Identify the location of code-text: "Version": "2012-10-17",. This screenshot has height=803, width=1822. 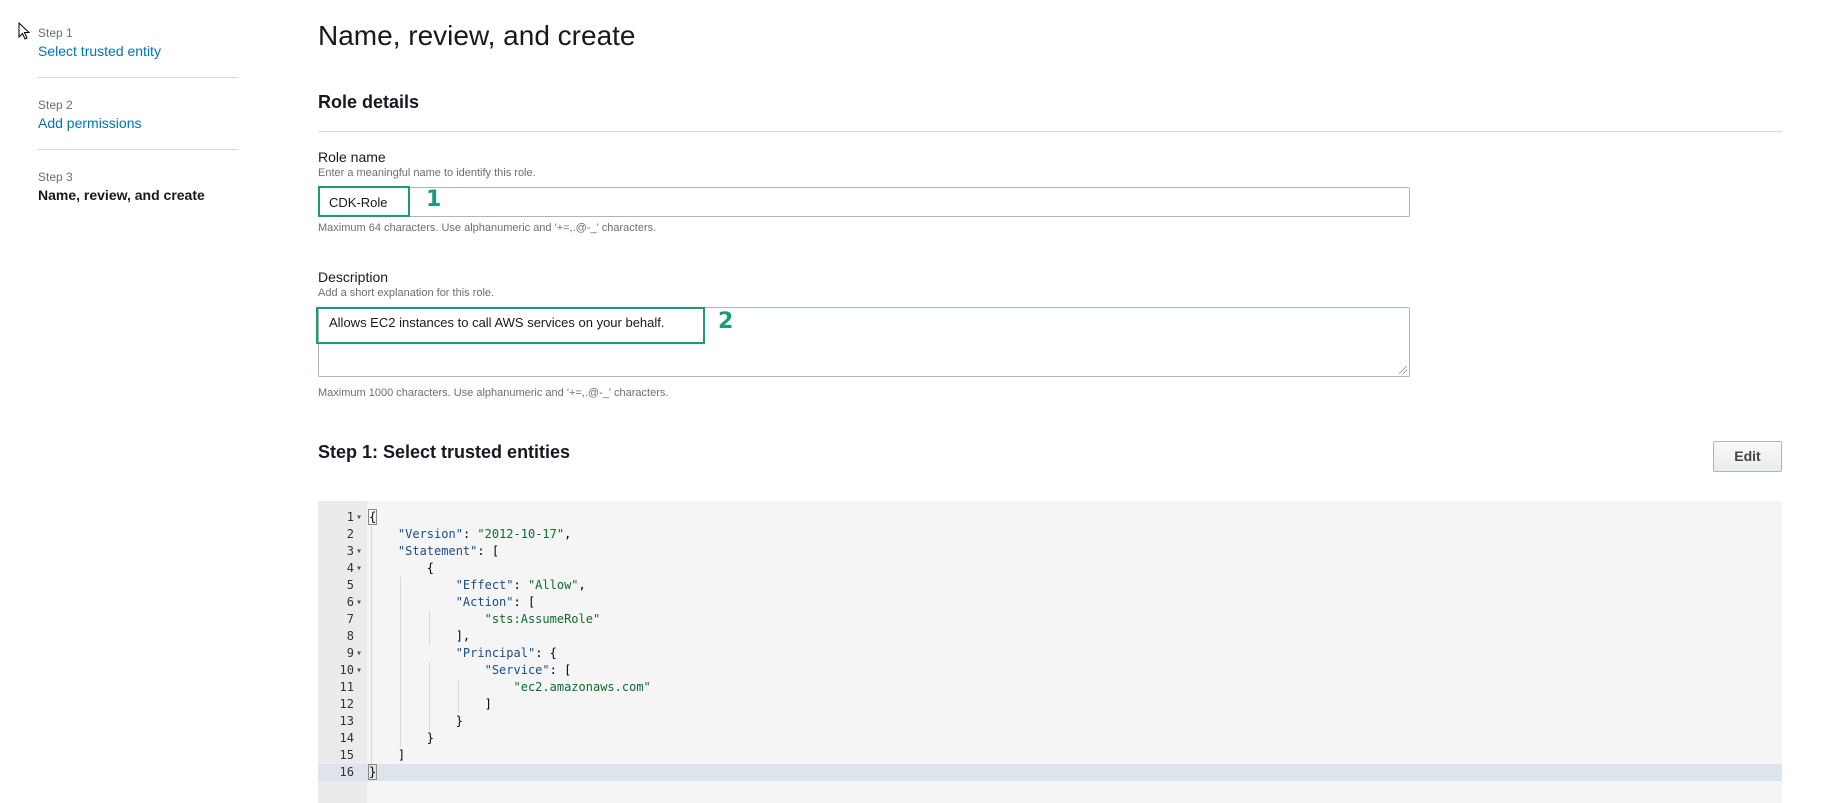
(484, 534).